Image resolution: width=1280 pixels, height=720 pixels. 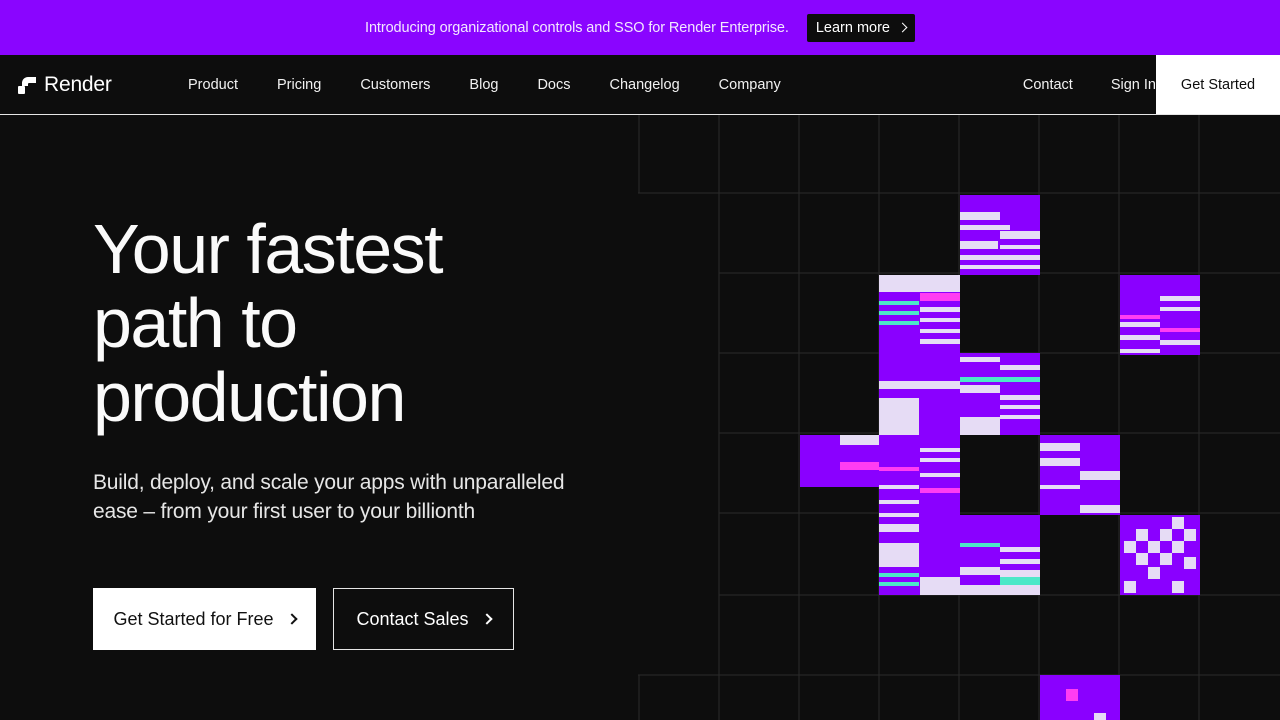 I want to click on render-logo-icon, so click(x=27, y=85).